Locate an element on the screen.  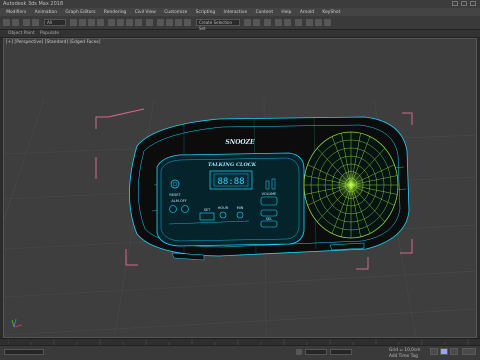
menu-rendering: Rendering is located at coordinates (115, 12).